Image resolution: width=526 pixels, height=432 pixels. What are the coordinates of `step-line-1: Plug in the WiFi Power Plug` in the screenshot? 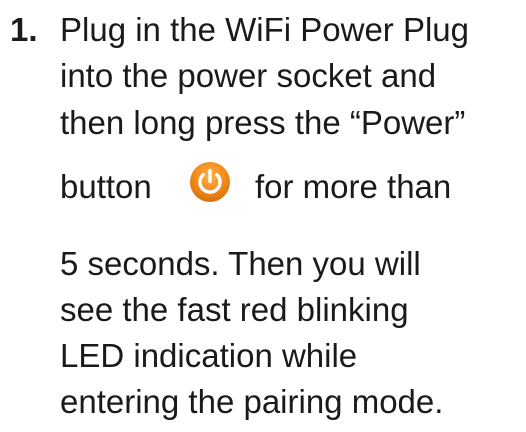 It's located at (265, 29).